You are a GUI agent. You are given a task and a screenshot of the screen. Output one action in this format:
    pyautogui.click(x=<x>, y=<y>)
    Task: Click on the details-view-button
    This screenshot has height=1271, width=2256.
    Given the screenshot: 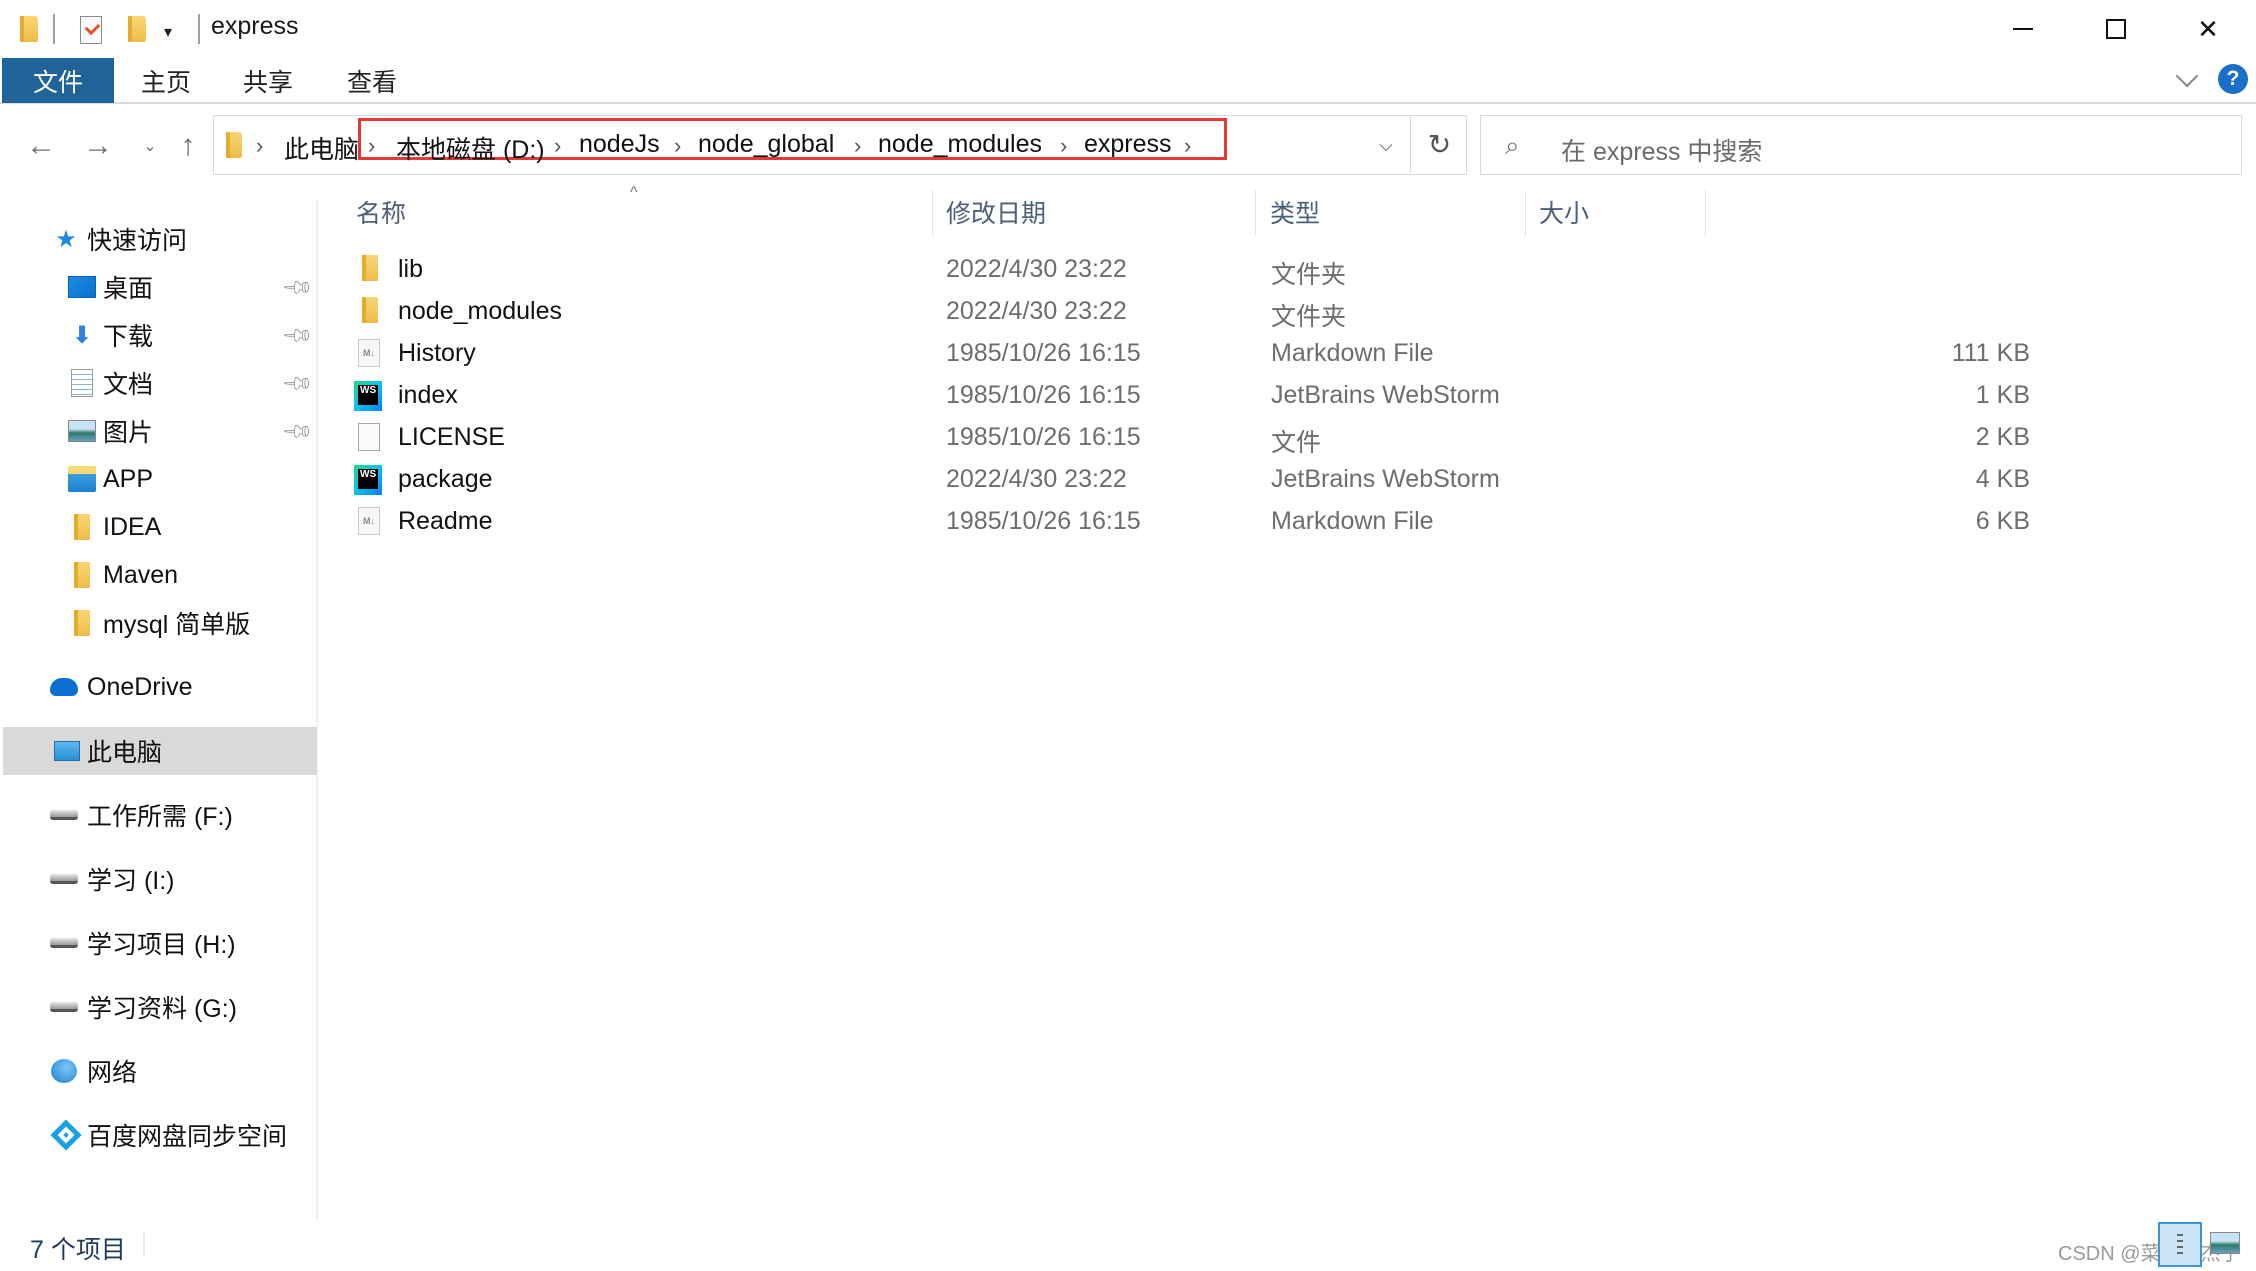 What is the action you would take?
    pyautogui.click(x=2180, y=1244)
    